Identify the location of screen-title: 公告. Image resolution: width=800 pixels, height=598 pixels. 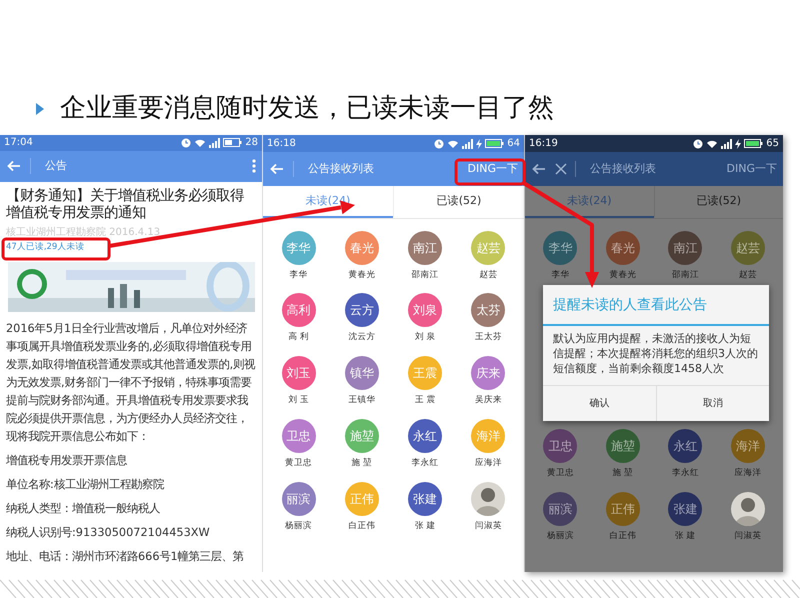
(137, 166).